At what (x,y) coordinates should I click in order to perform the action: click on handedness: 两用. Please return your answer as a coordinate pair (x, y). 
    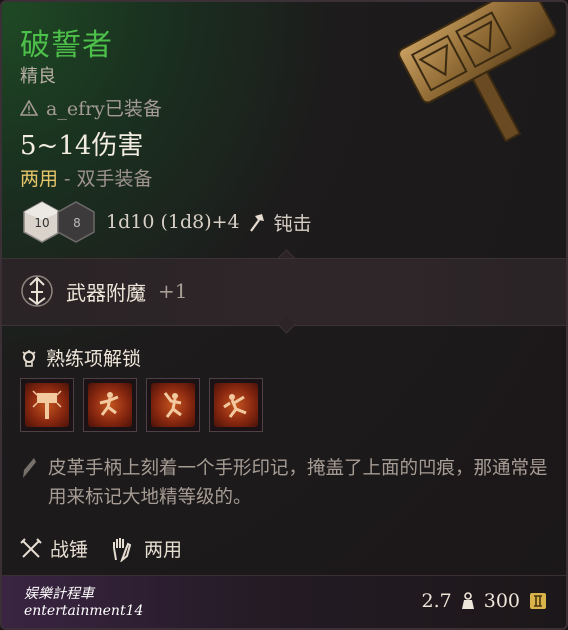
    Looking at the image, I should click on (163, 550).